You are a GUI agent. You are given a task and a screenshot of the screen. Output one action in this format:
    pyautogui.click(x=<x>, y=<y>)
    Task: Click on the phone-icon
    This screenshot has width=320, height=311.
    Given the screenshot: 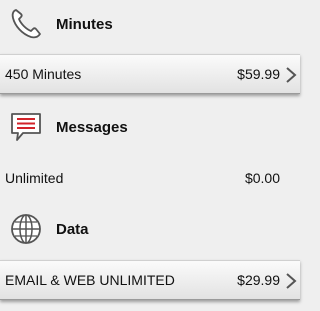 What is the action you would take?
    pyautogui.click(x=26, y=24)
    